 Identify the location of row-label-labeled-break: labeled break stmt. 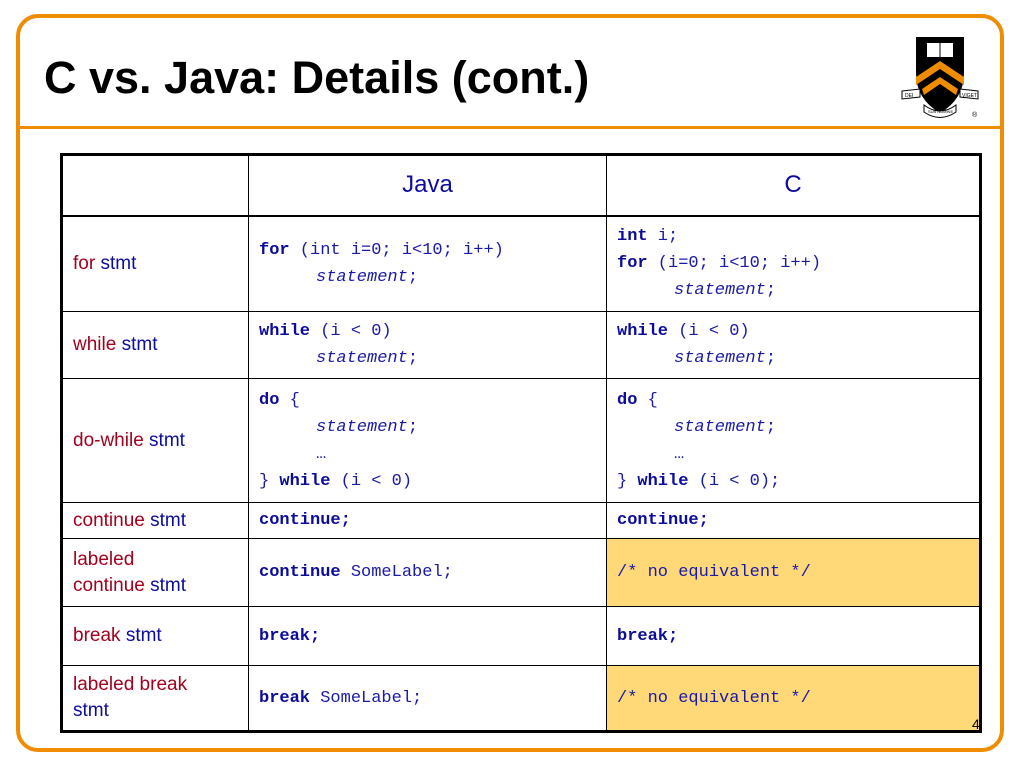
(155, 698).